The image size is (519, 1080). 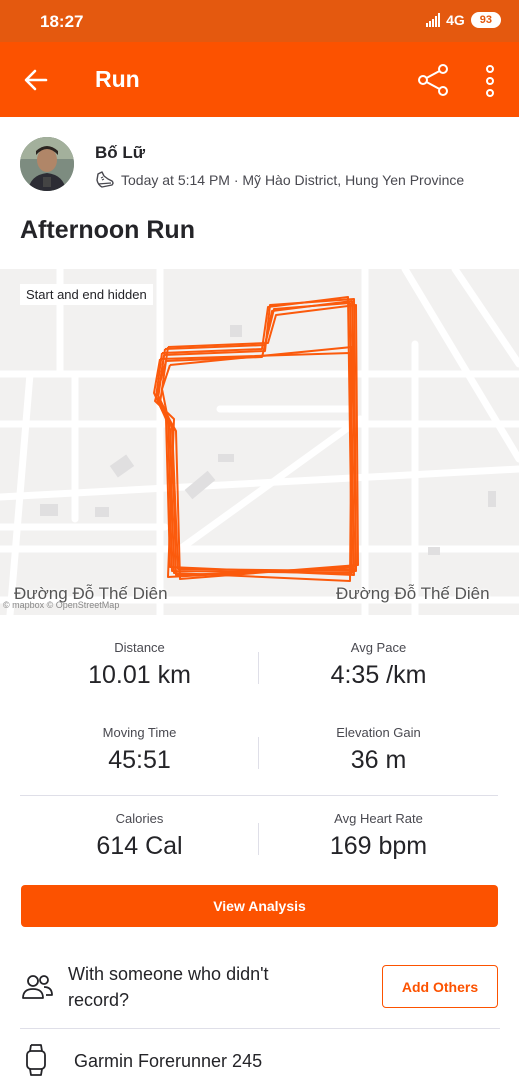 I want to click on stat-calories: Calories 614 Cal, so click(x=139, y=838).